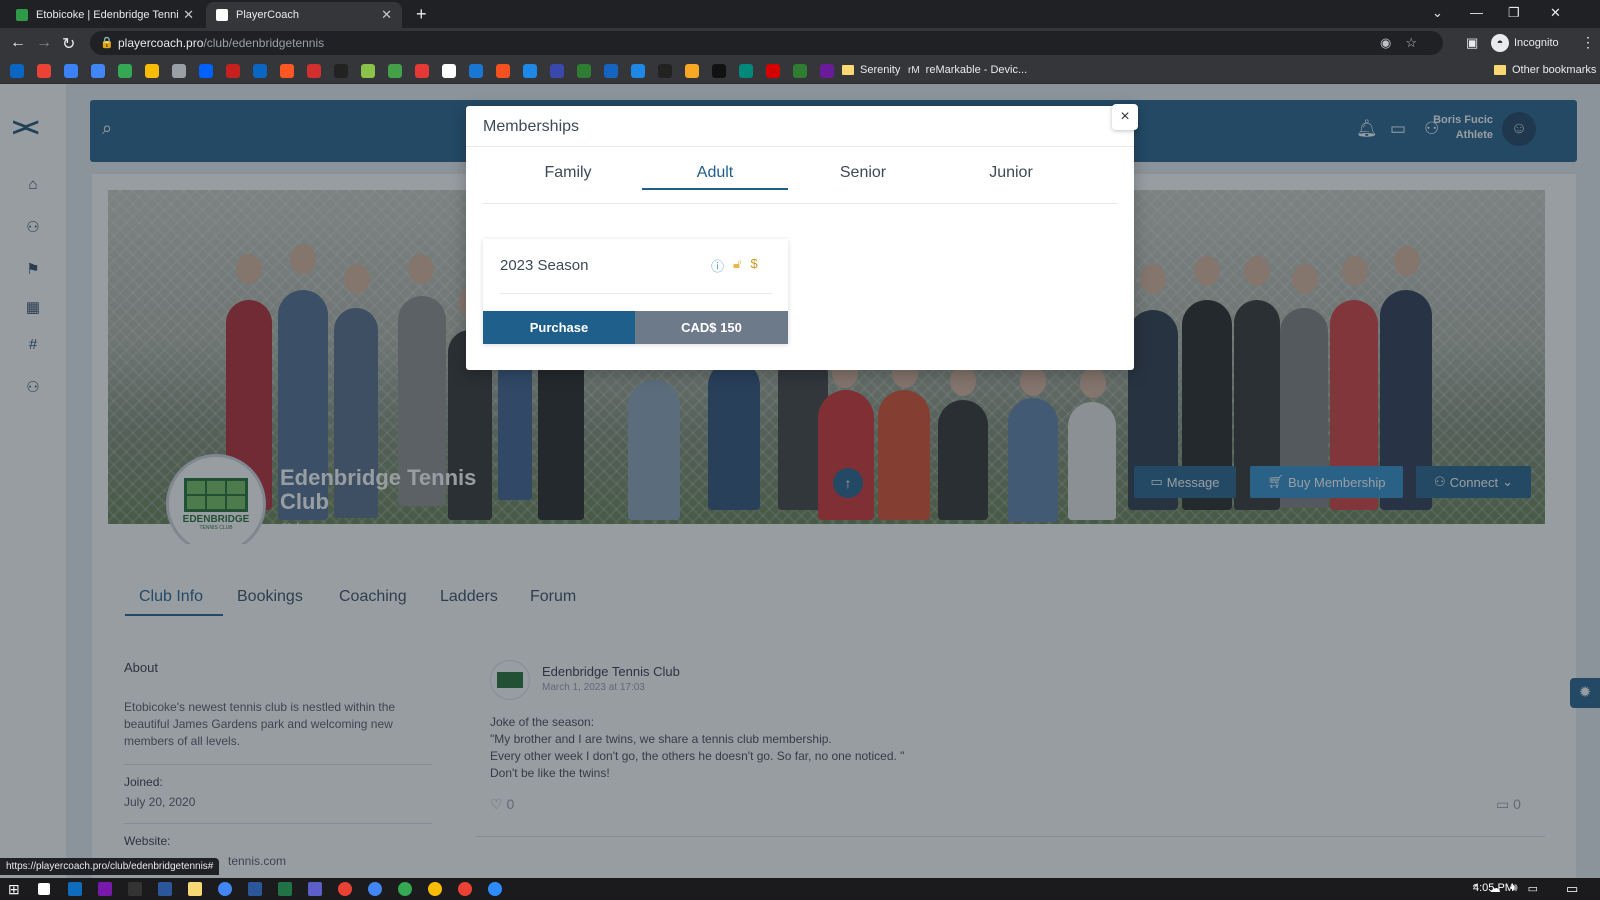 This screenshot has height=900, width=1600. Describe the element at coordinates (1555, 13) in the screenshot. I see `close-window-icon: ✕` at that location.